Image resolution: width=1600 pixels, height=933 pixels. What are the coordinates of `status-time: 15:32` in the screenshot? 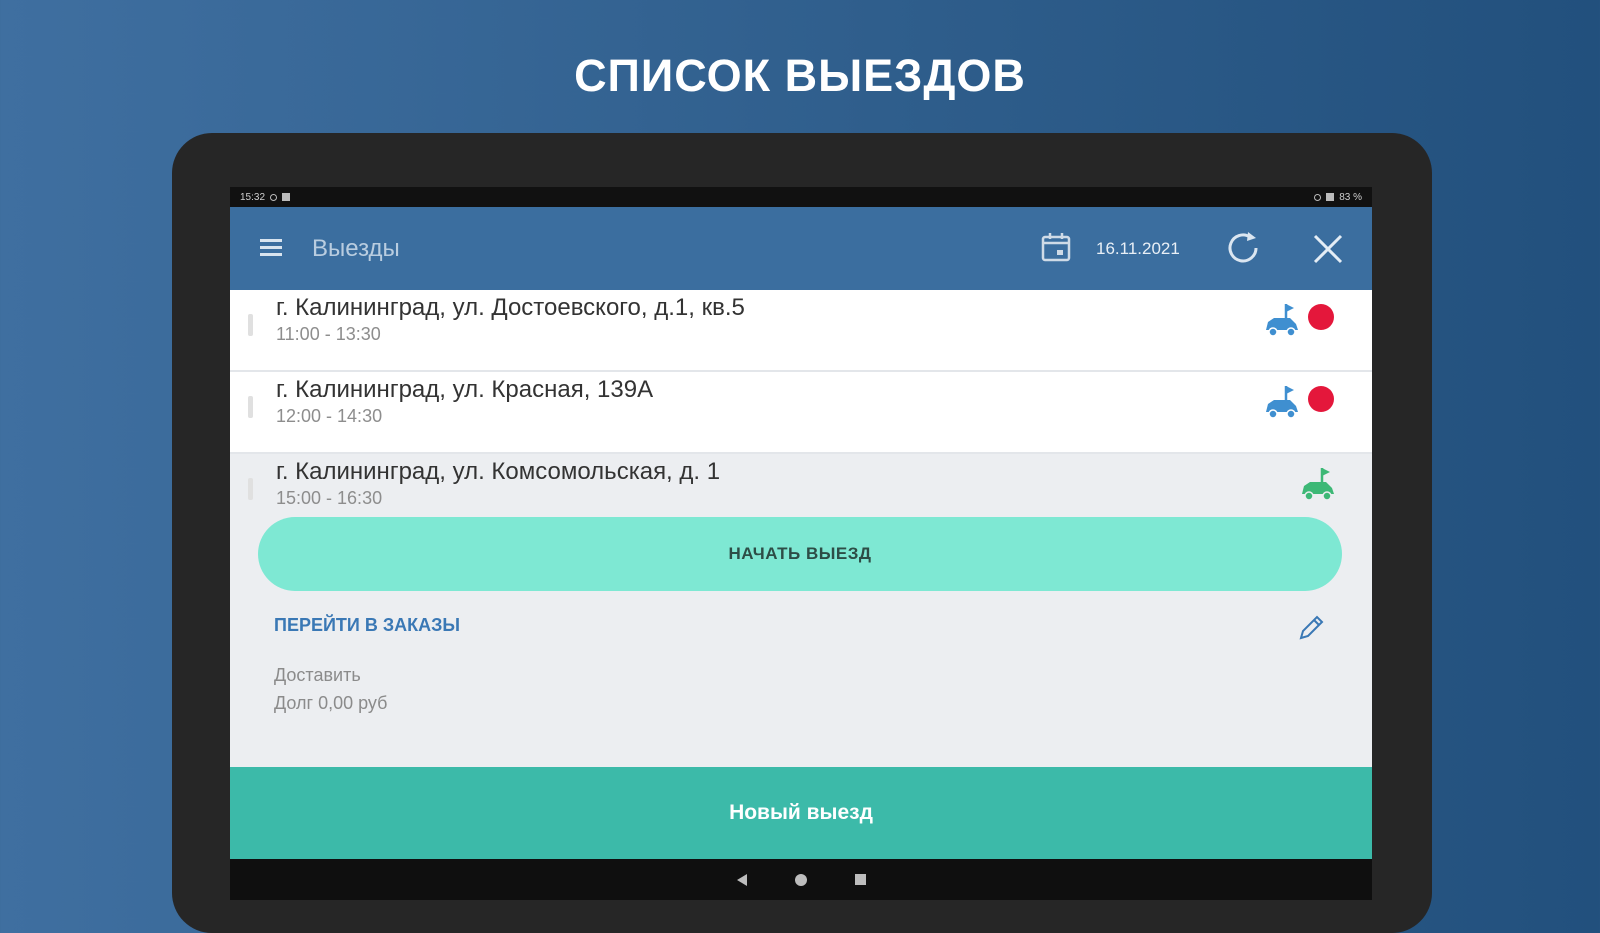 It's located at (253, 197).